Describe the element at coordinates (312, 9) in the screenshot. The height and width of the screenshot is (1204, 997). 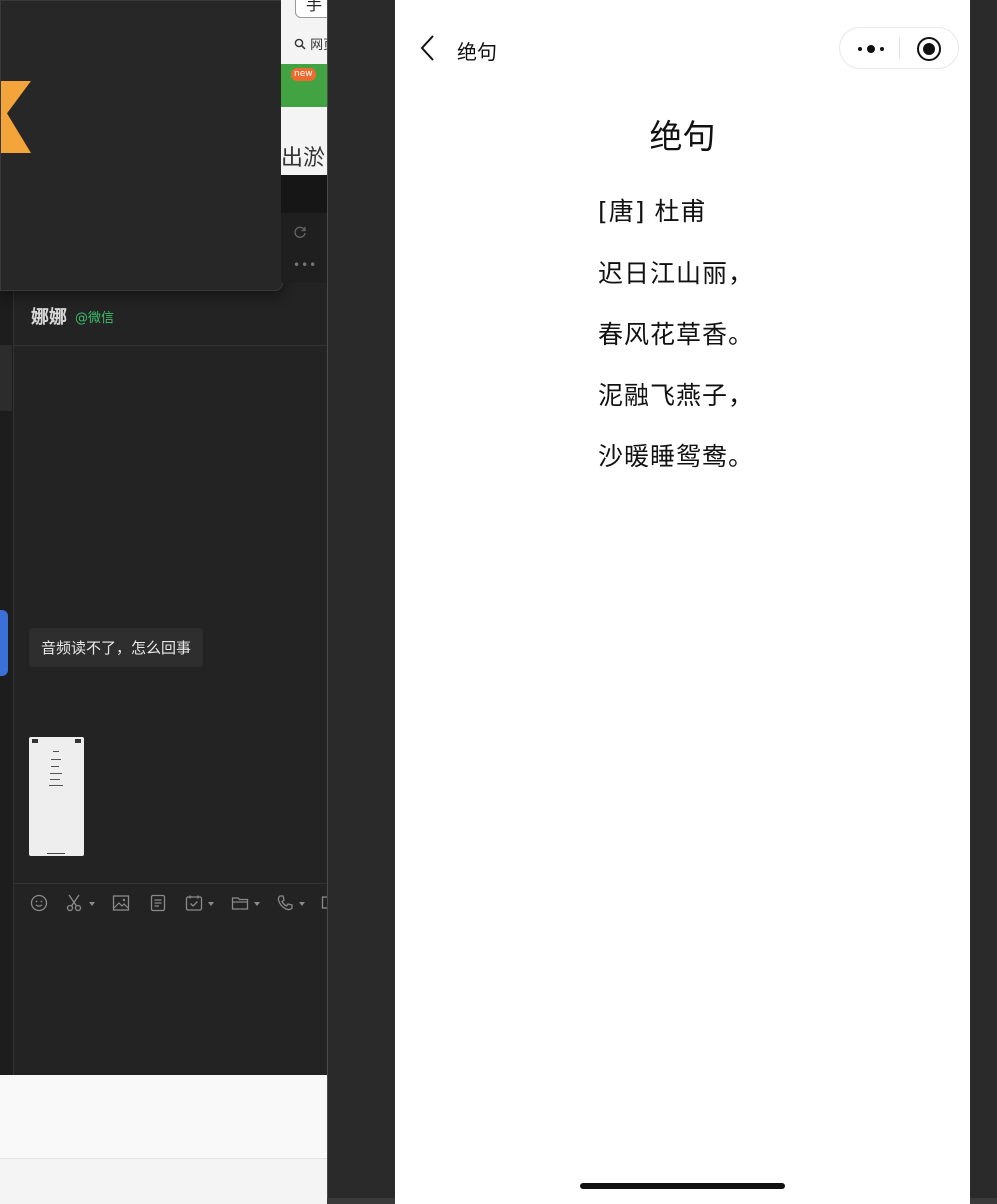
I see `browser-tab: 手` at that location.